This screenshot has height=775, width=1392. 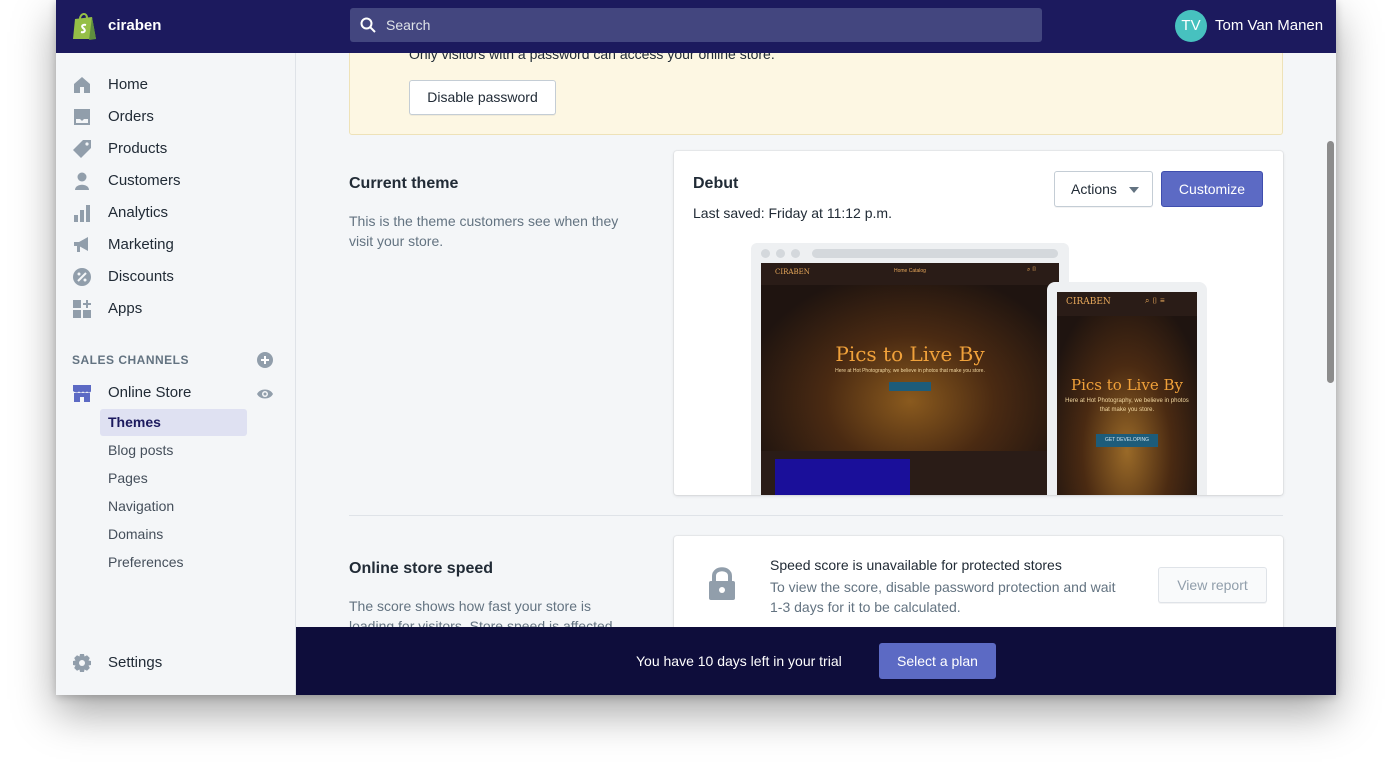 I want to click on preview-hero-title: Pics to Live By, so click(x=910, y=354).